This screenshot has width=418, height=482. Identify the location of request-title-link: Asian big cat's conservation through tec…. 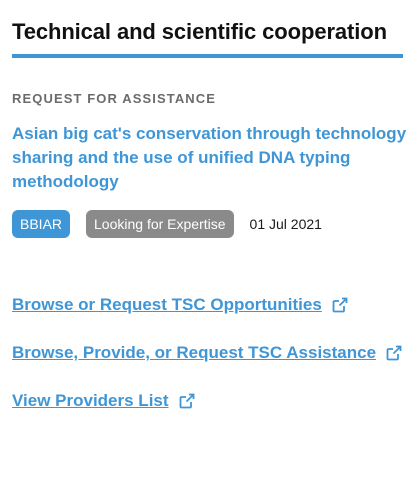
(209, 158).